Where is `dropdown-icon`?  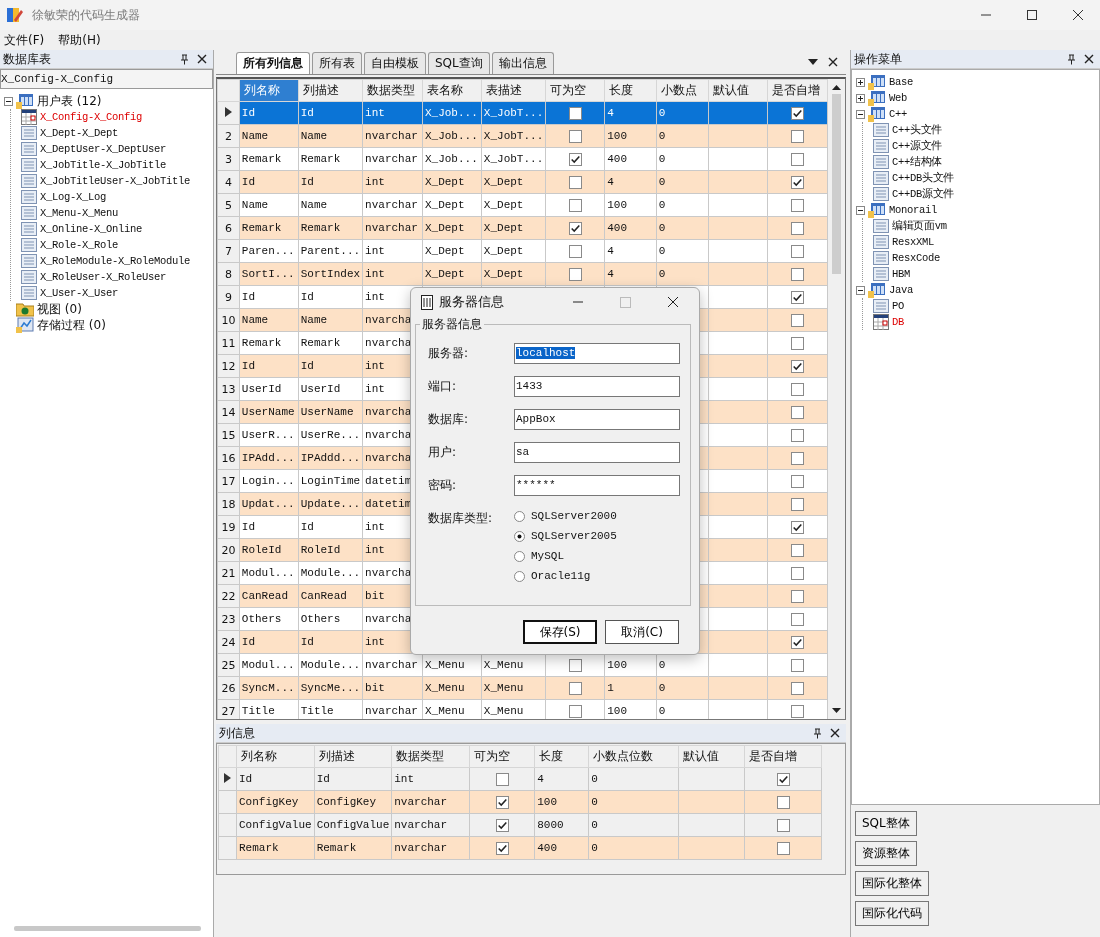
dropdown-icon is located at coordinates (813, 62).